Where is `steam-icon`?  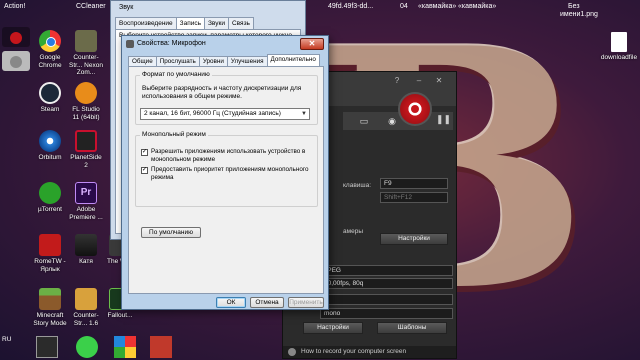
steam-icon is located at coordinates (50, 93).